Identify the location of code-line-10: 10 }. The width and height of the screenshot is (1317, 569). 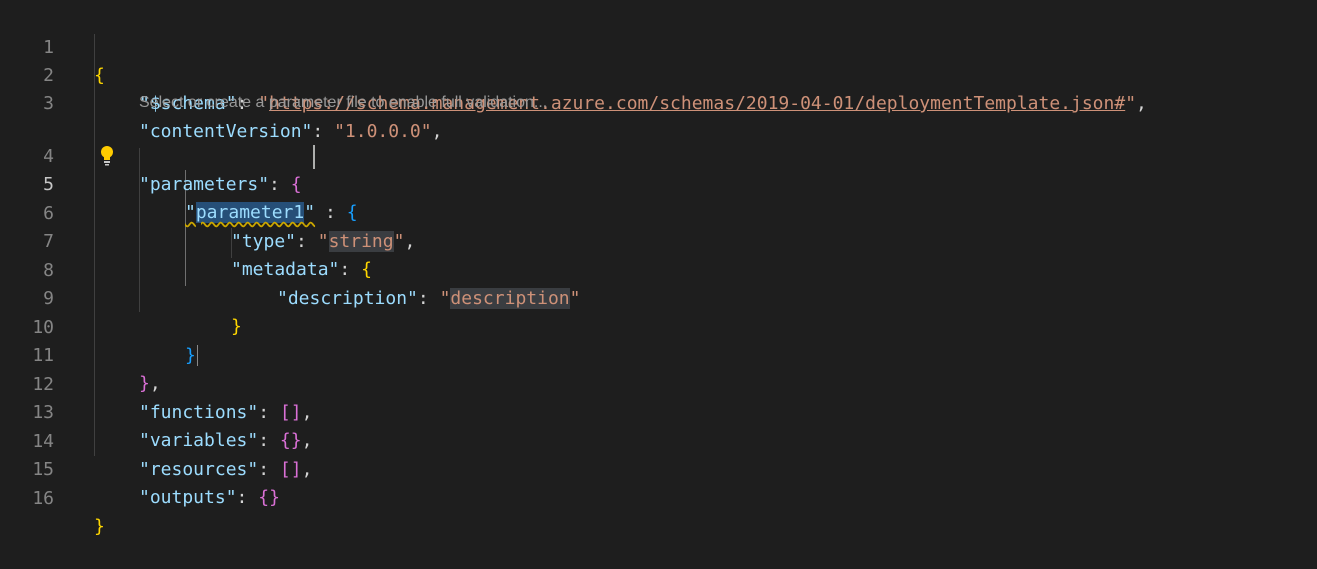
(658, 326).